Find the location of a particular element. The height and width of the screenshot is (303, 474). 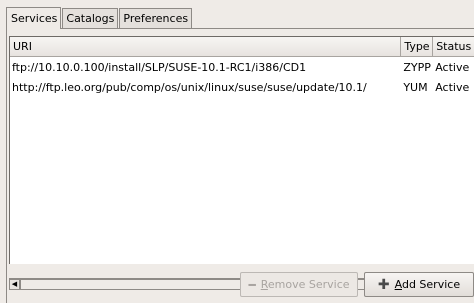

remove-service-label: Remove Service is located at coordinates (305, 284).